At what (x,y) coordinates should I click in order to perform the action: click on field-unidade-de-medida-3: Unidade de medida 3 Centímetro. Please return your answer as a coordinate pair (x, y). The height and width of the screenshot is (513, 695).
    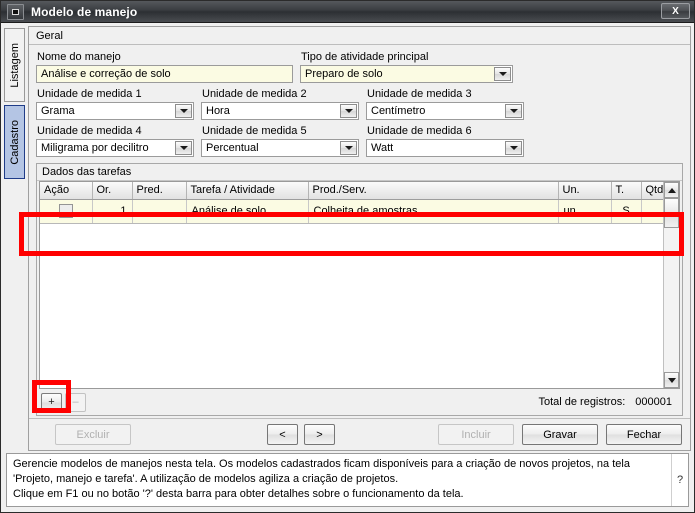
    Looking at the image, I should click on (445, 104).